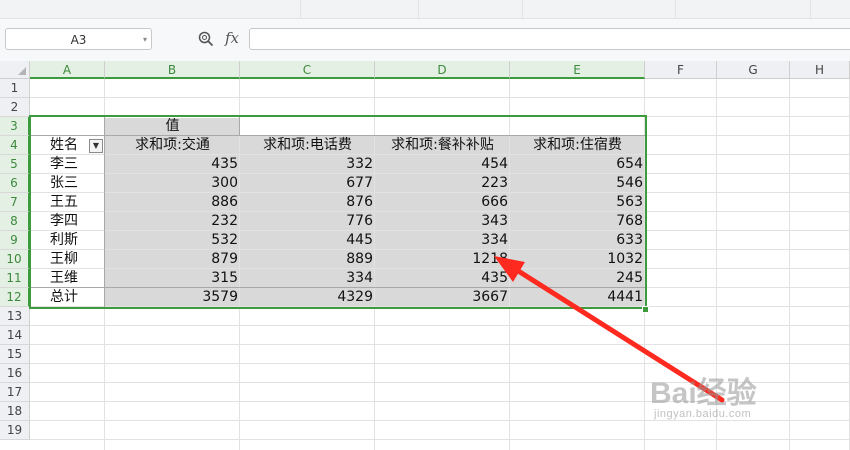 This screenshot has height=450, width=850. What do you see at coordinates (67, 164) in the screenshot?
I see `pivot-row-label: 李三` at bounding box center [67, 164].